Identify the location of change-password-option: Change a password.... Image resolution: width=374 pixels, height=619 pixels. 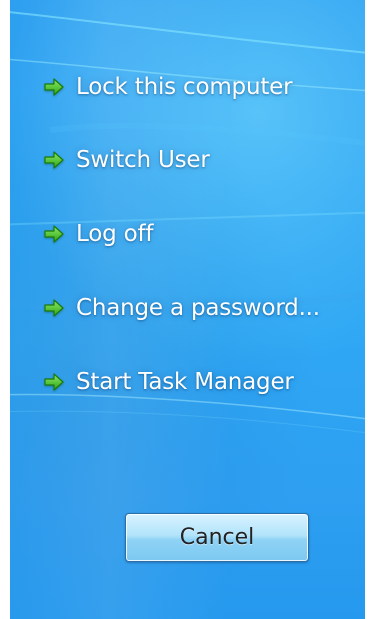
(181, 308).